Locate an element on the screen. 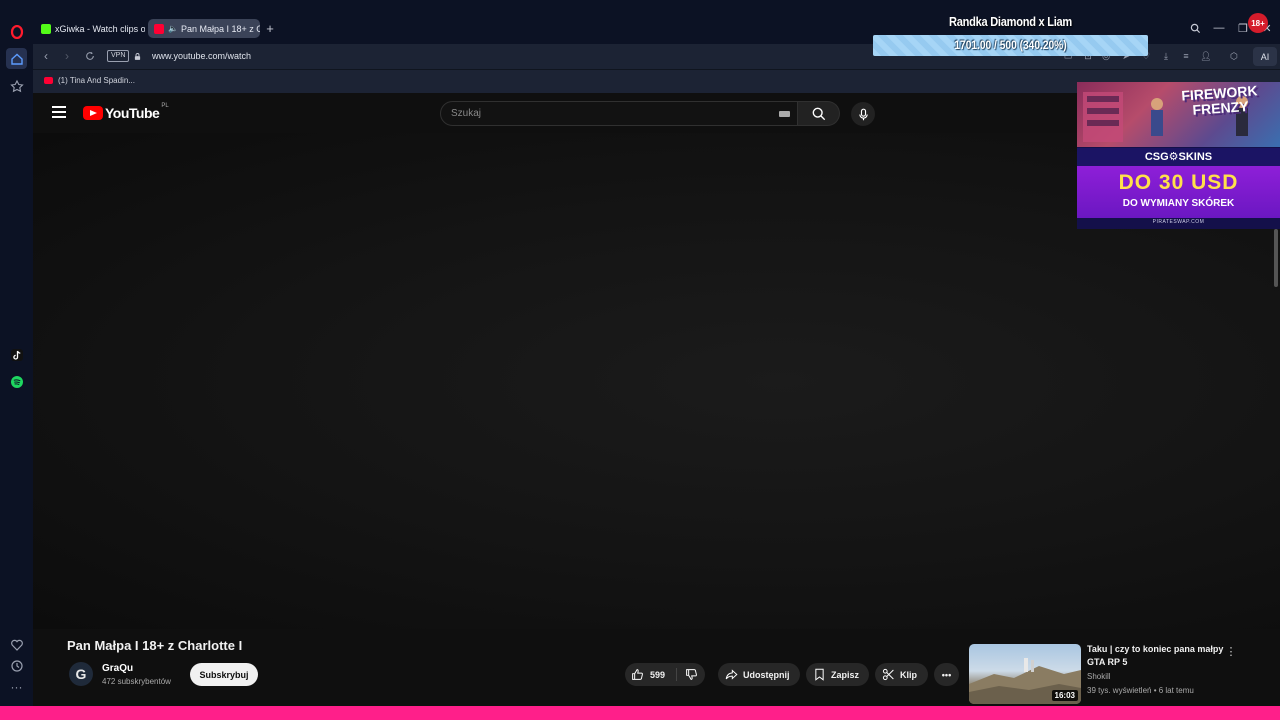 This screenshot has width=1280, height=720. recommended-channel: Shokill is located at coordinates (1099, 676).